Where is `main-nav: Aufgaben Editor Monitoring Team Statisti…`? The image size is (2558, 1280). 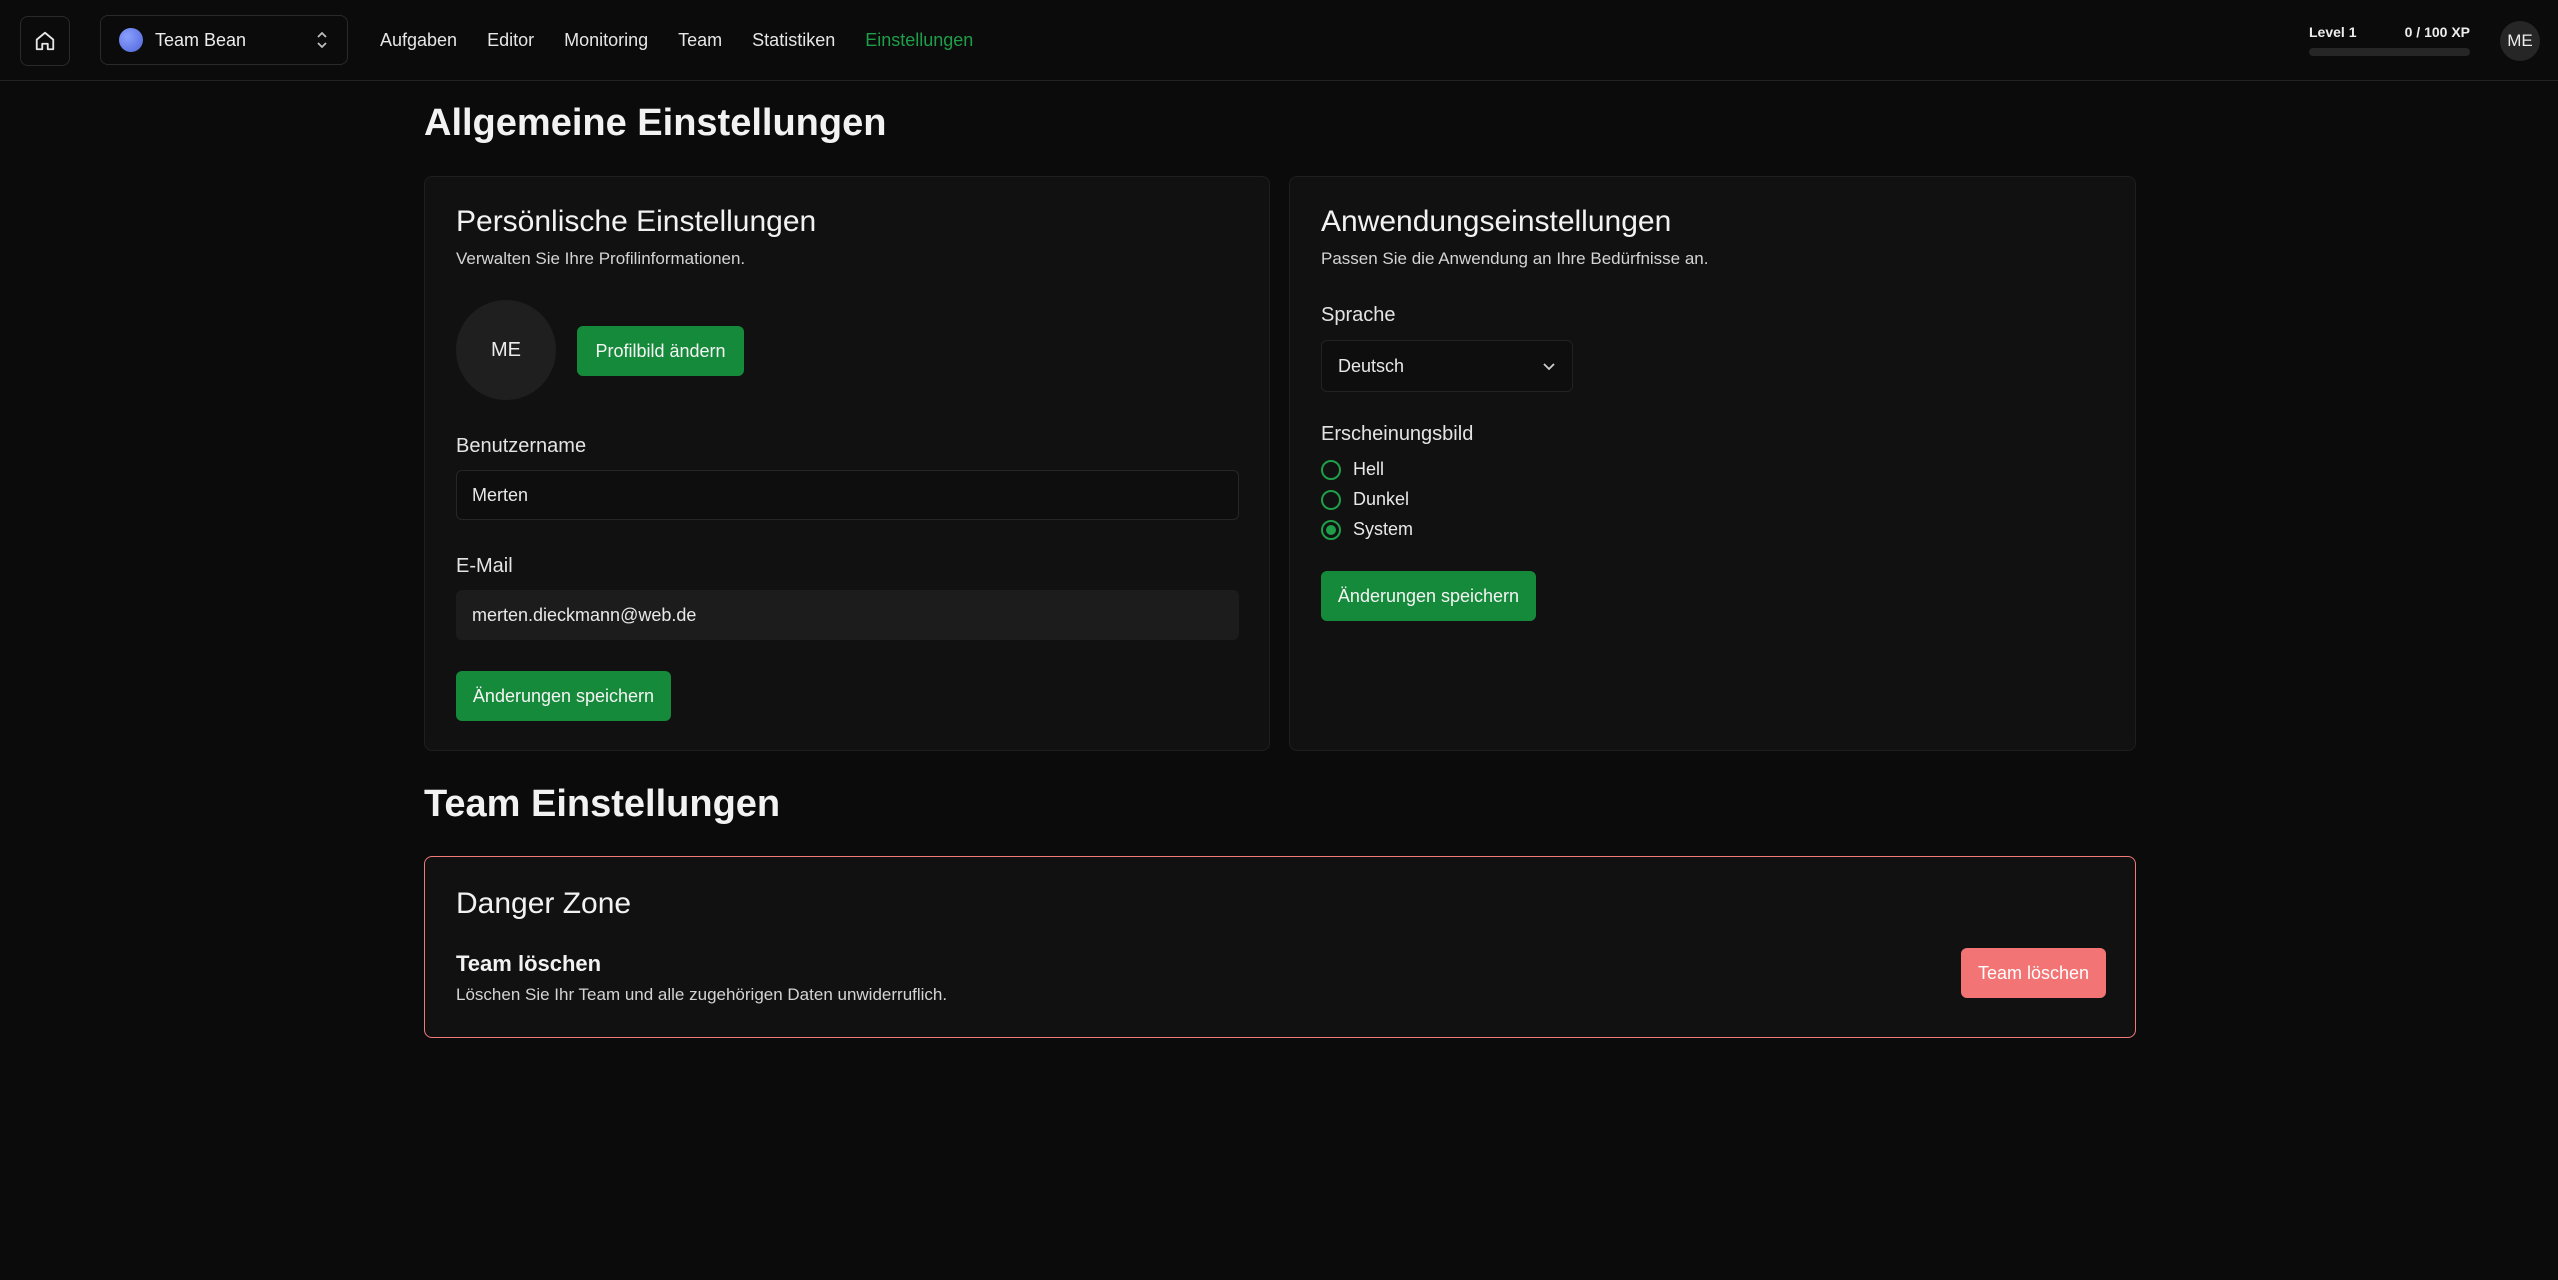
main-nav: Aufgaben Editor Monitoring Team Statisti… is located at coordinates (691, 40).